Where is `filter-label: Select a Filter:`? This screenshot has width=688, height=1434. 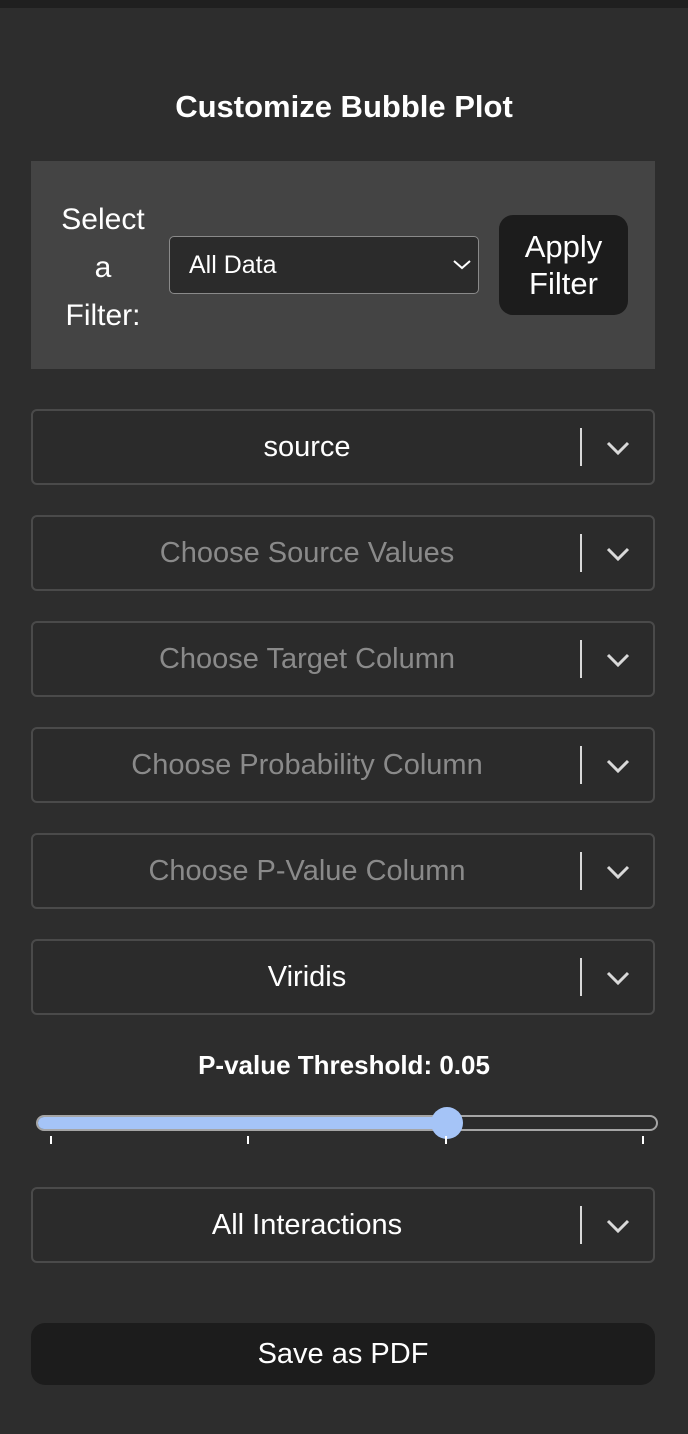
filter-label: Select a Filter: is located at coordinates (103, 268).